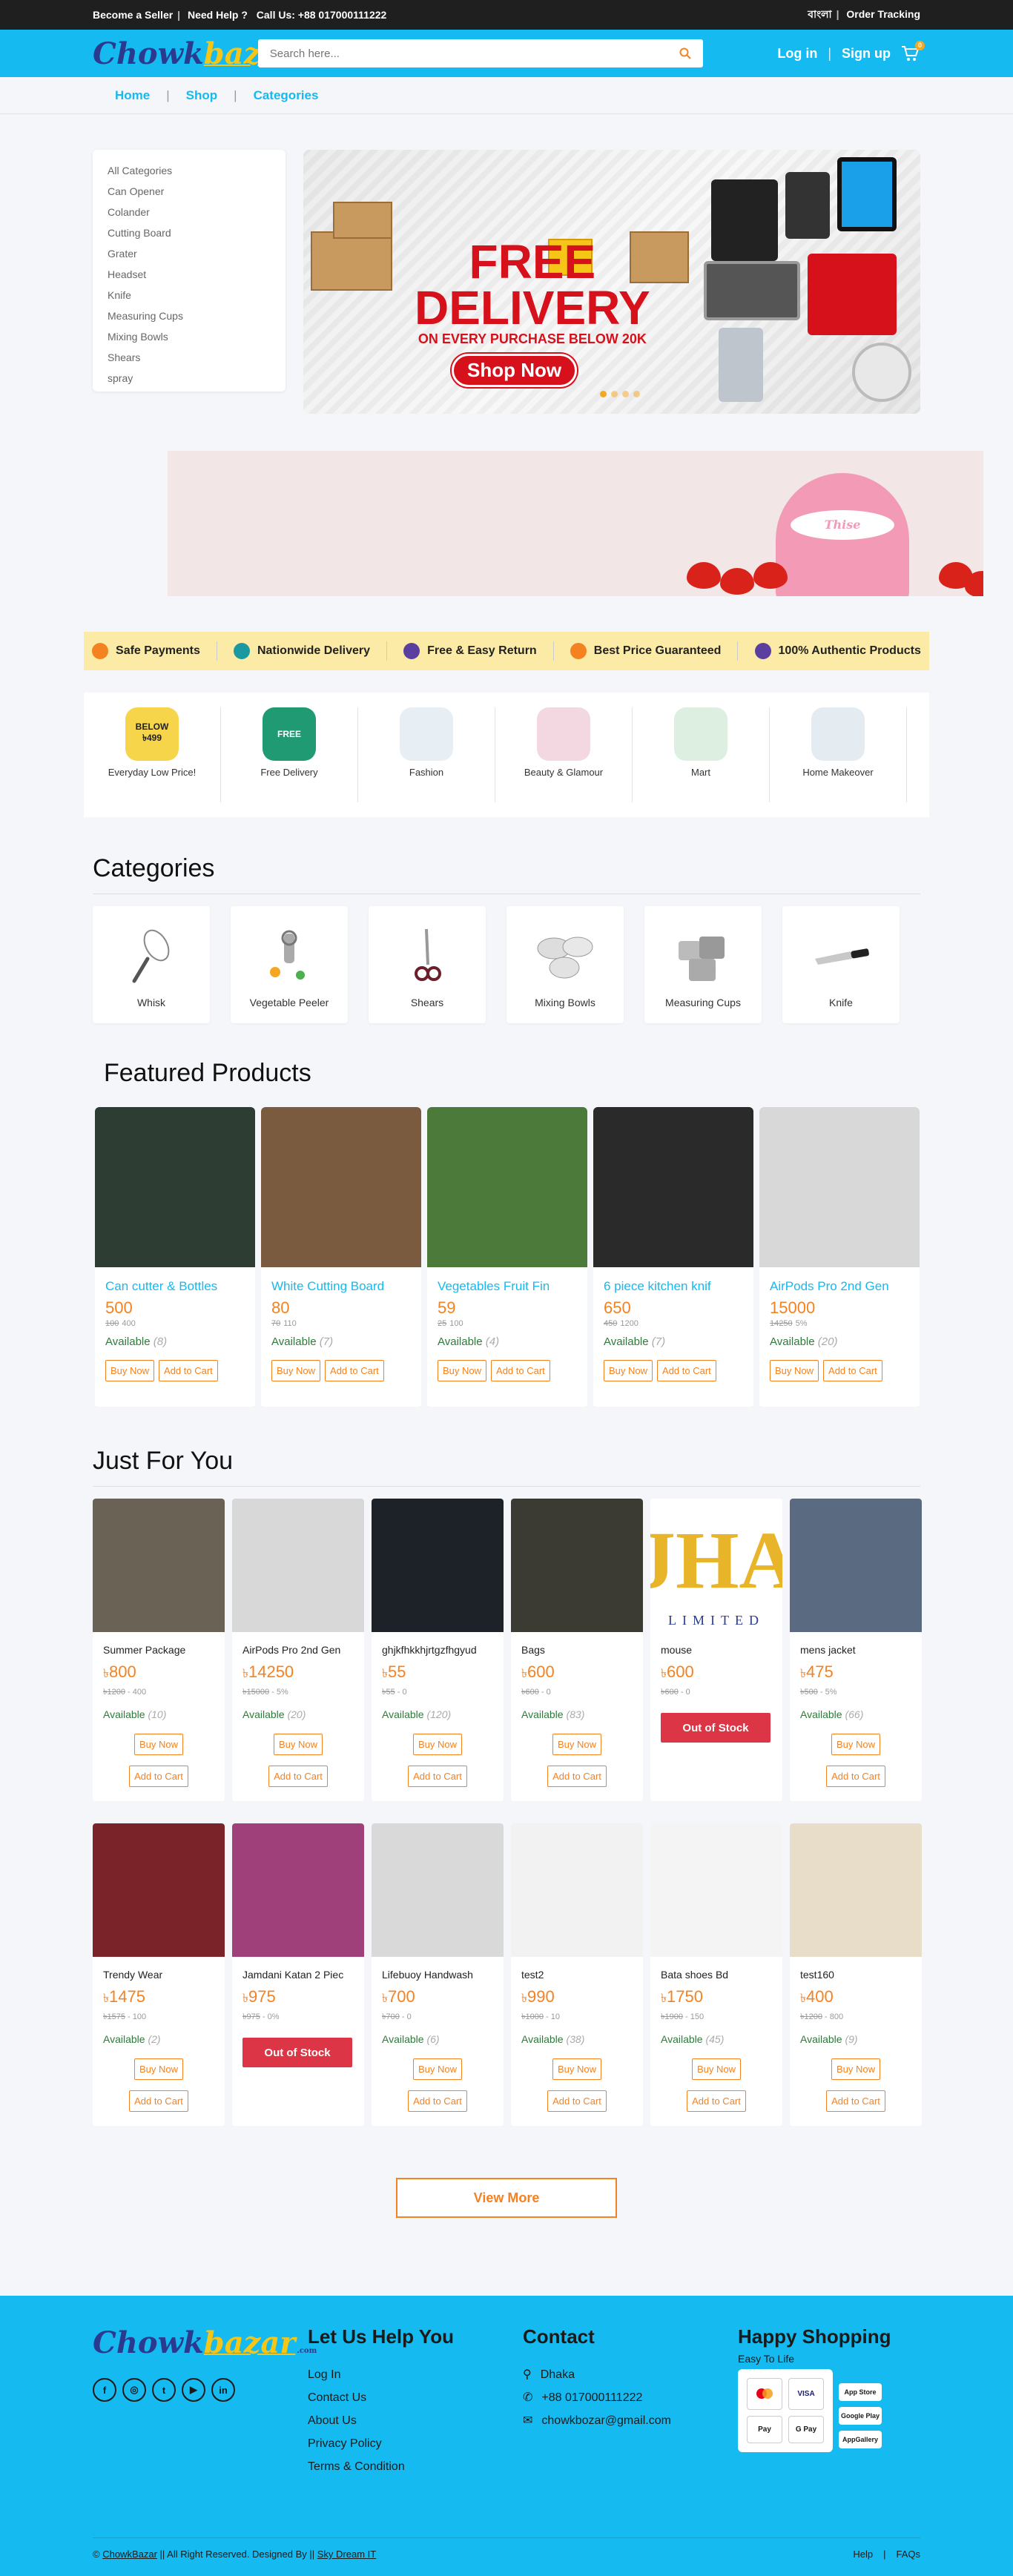 The height and width of the screenshot is (2576, 1013). What do you see at coordinates (716, 1650) in the screenshot?
I see `product-card: JHA LIMITED mouse ৳600 ৳600 - 0 Out of Stock` at bounding box center [716, 1650].